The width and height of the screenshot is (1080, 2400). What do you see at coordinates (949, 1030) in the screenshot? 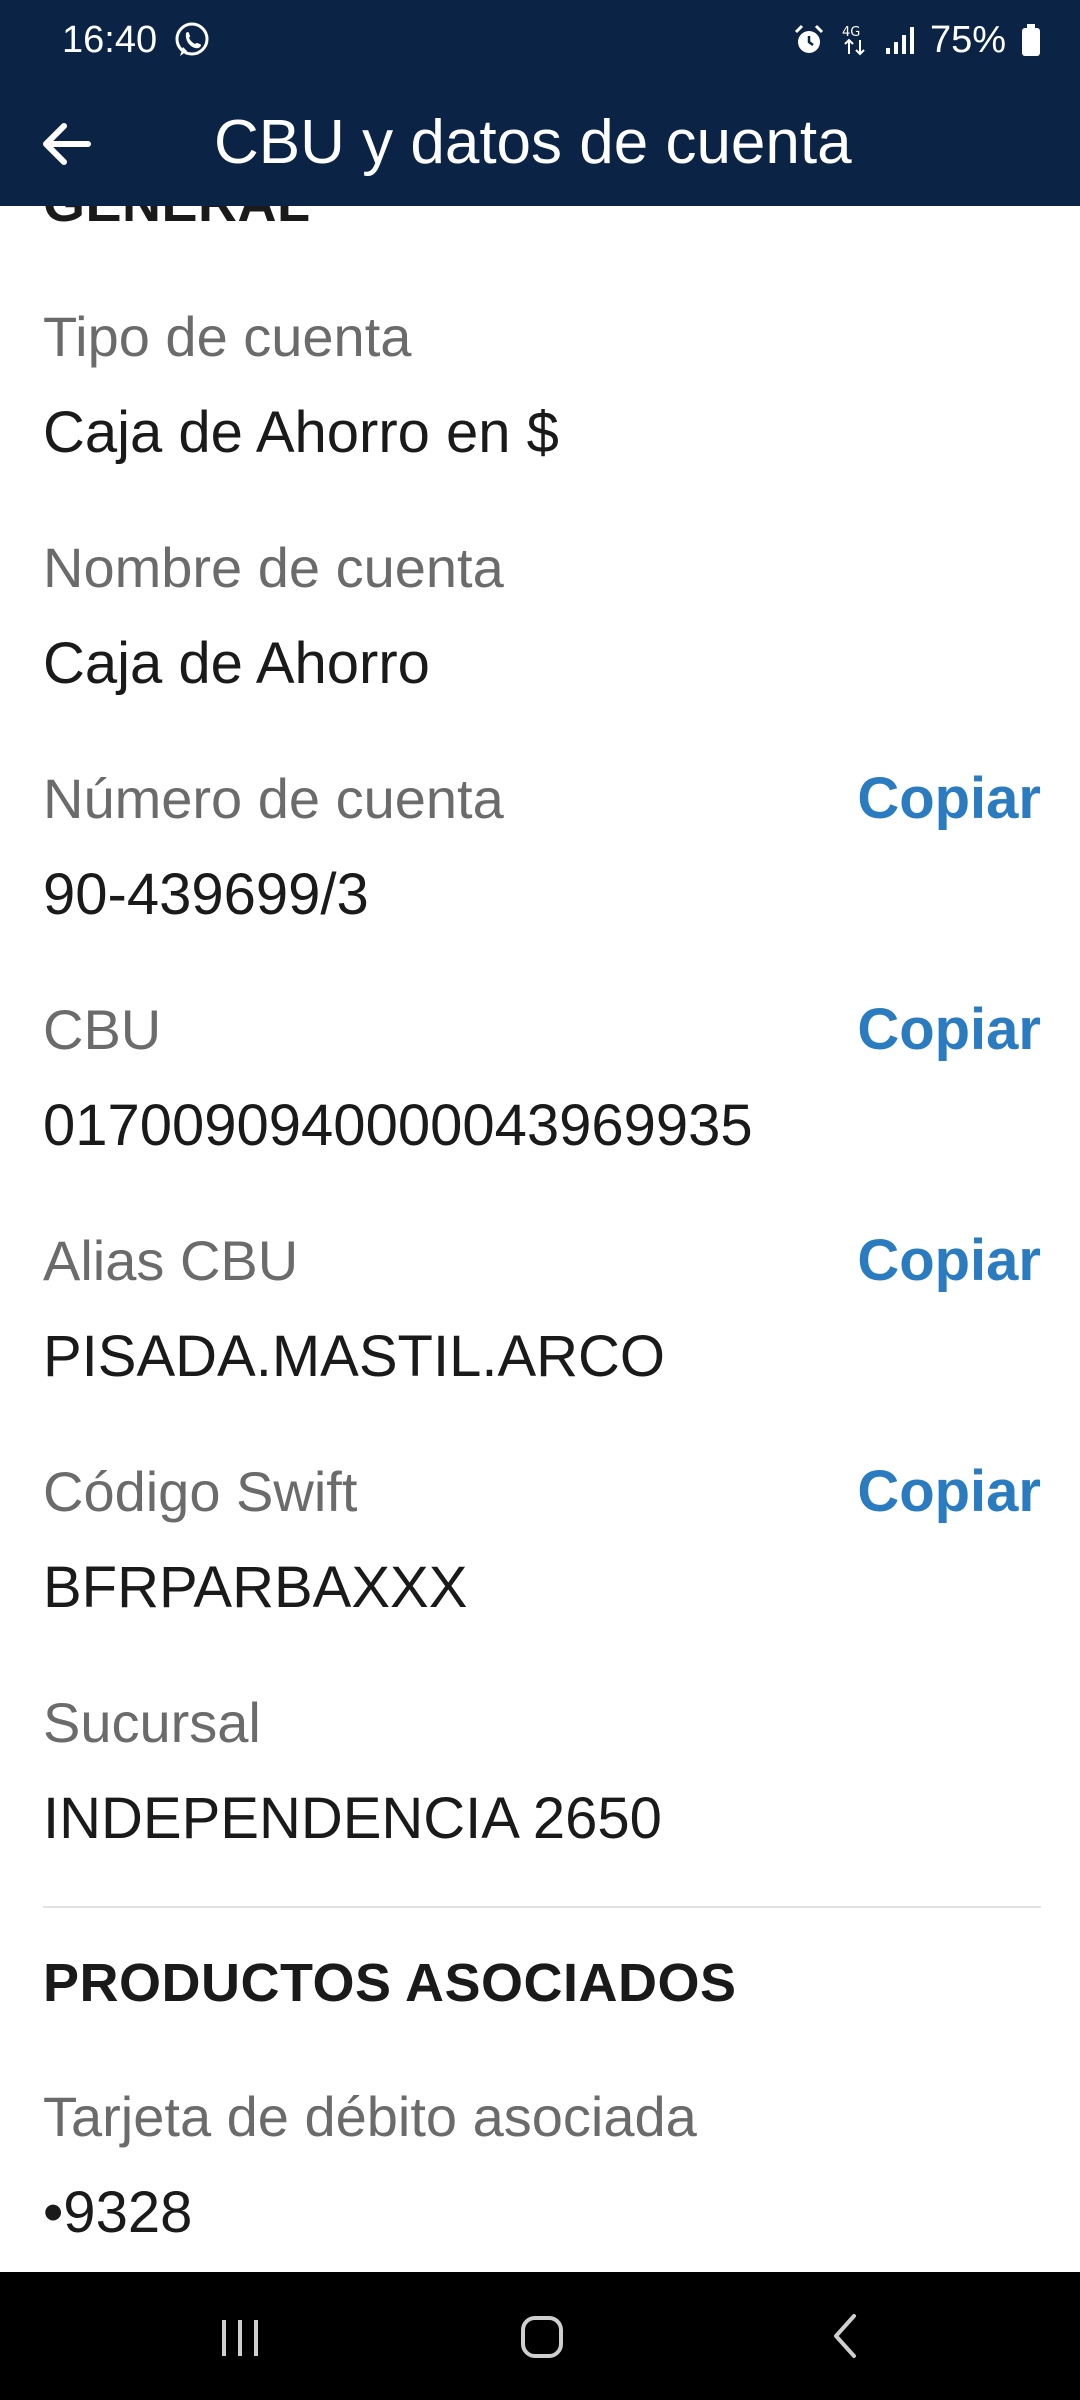
I see `copy-cbu-button: Copiar` at bounding box center [949, 1030].